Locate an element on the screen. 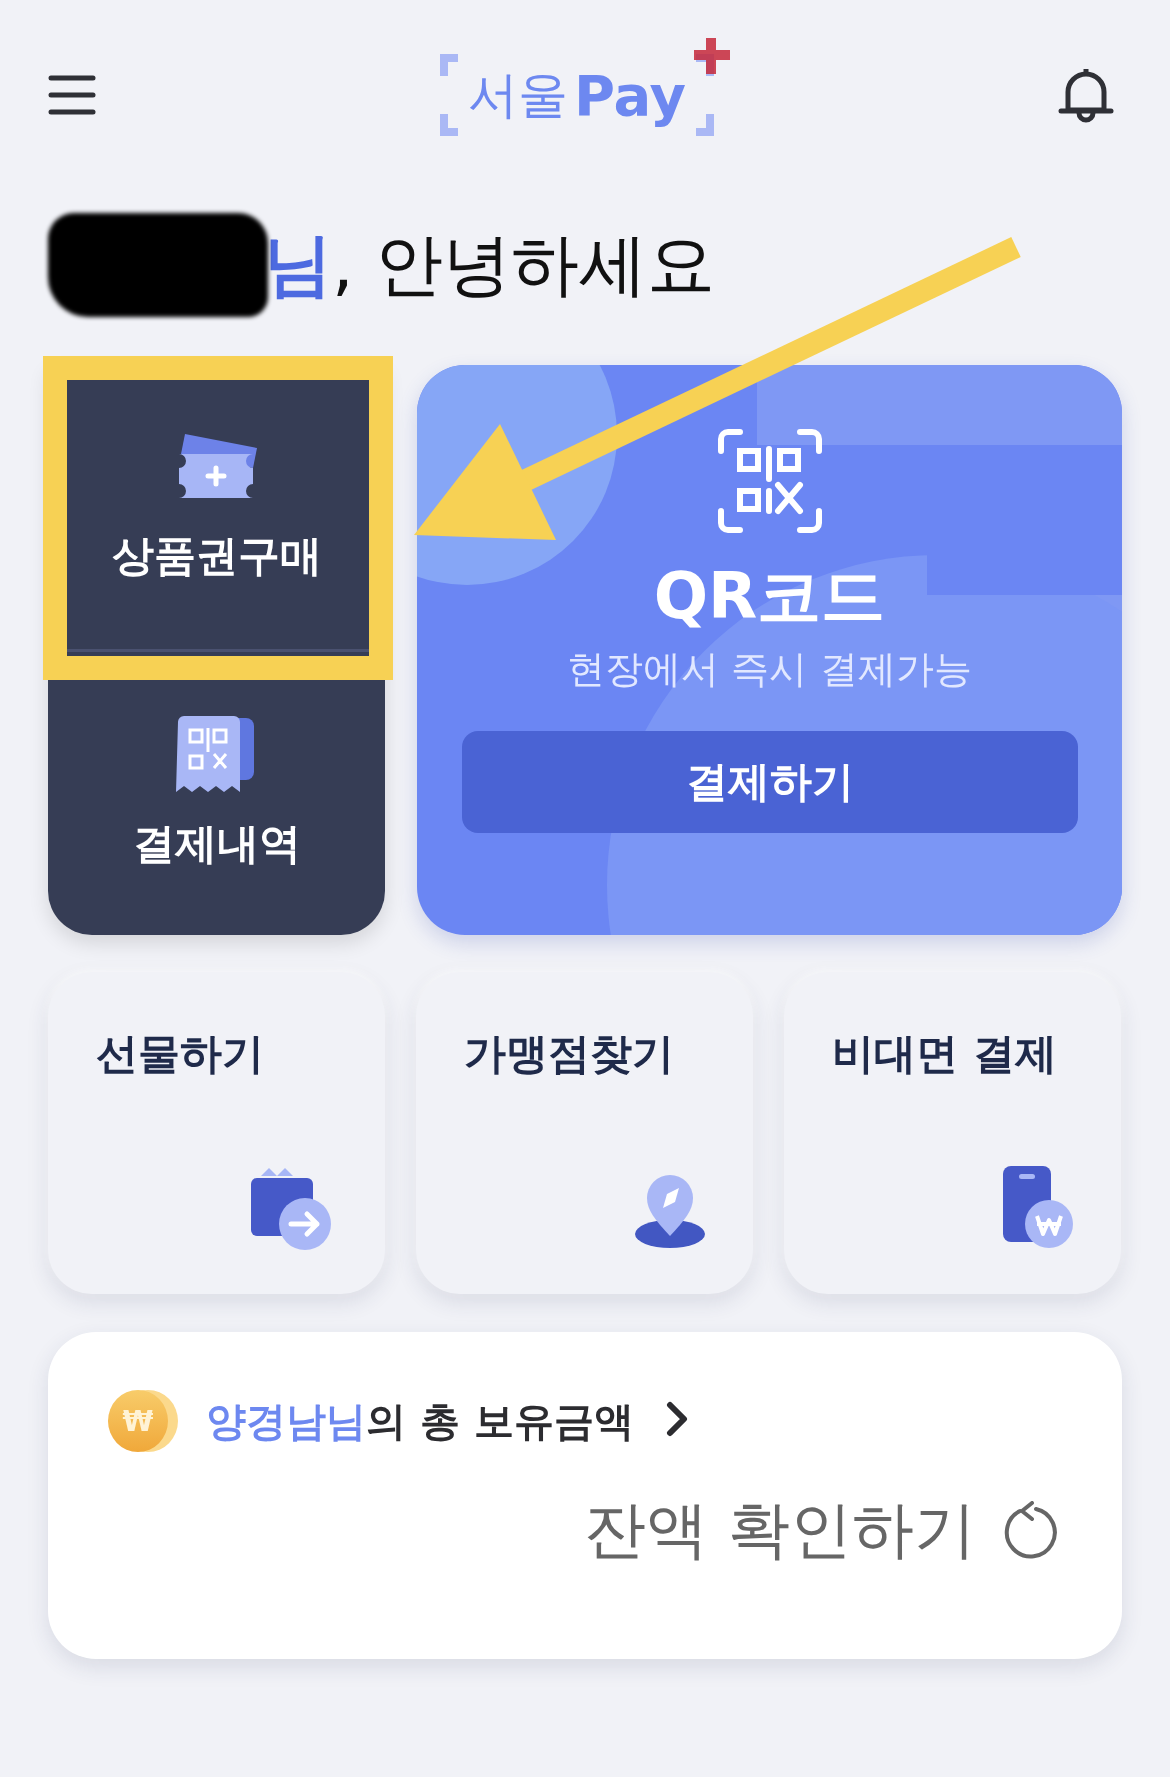 The width and height of the screenshot is (1170, 1777). qr-subtitle: 현장에서 즉시 결제가능 is located at coordinates (769, 669).